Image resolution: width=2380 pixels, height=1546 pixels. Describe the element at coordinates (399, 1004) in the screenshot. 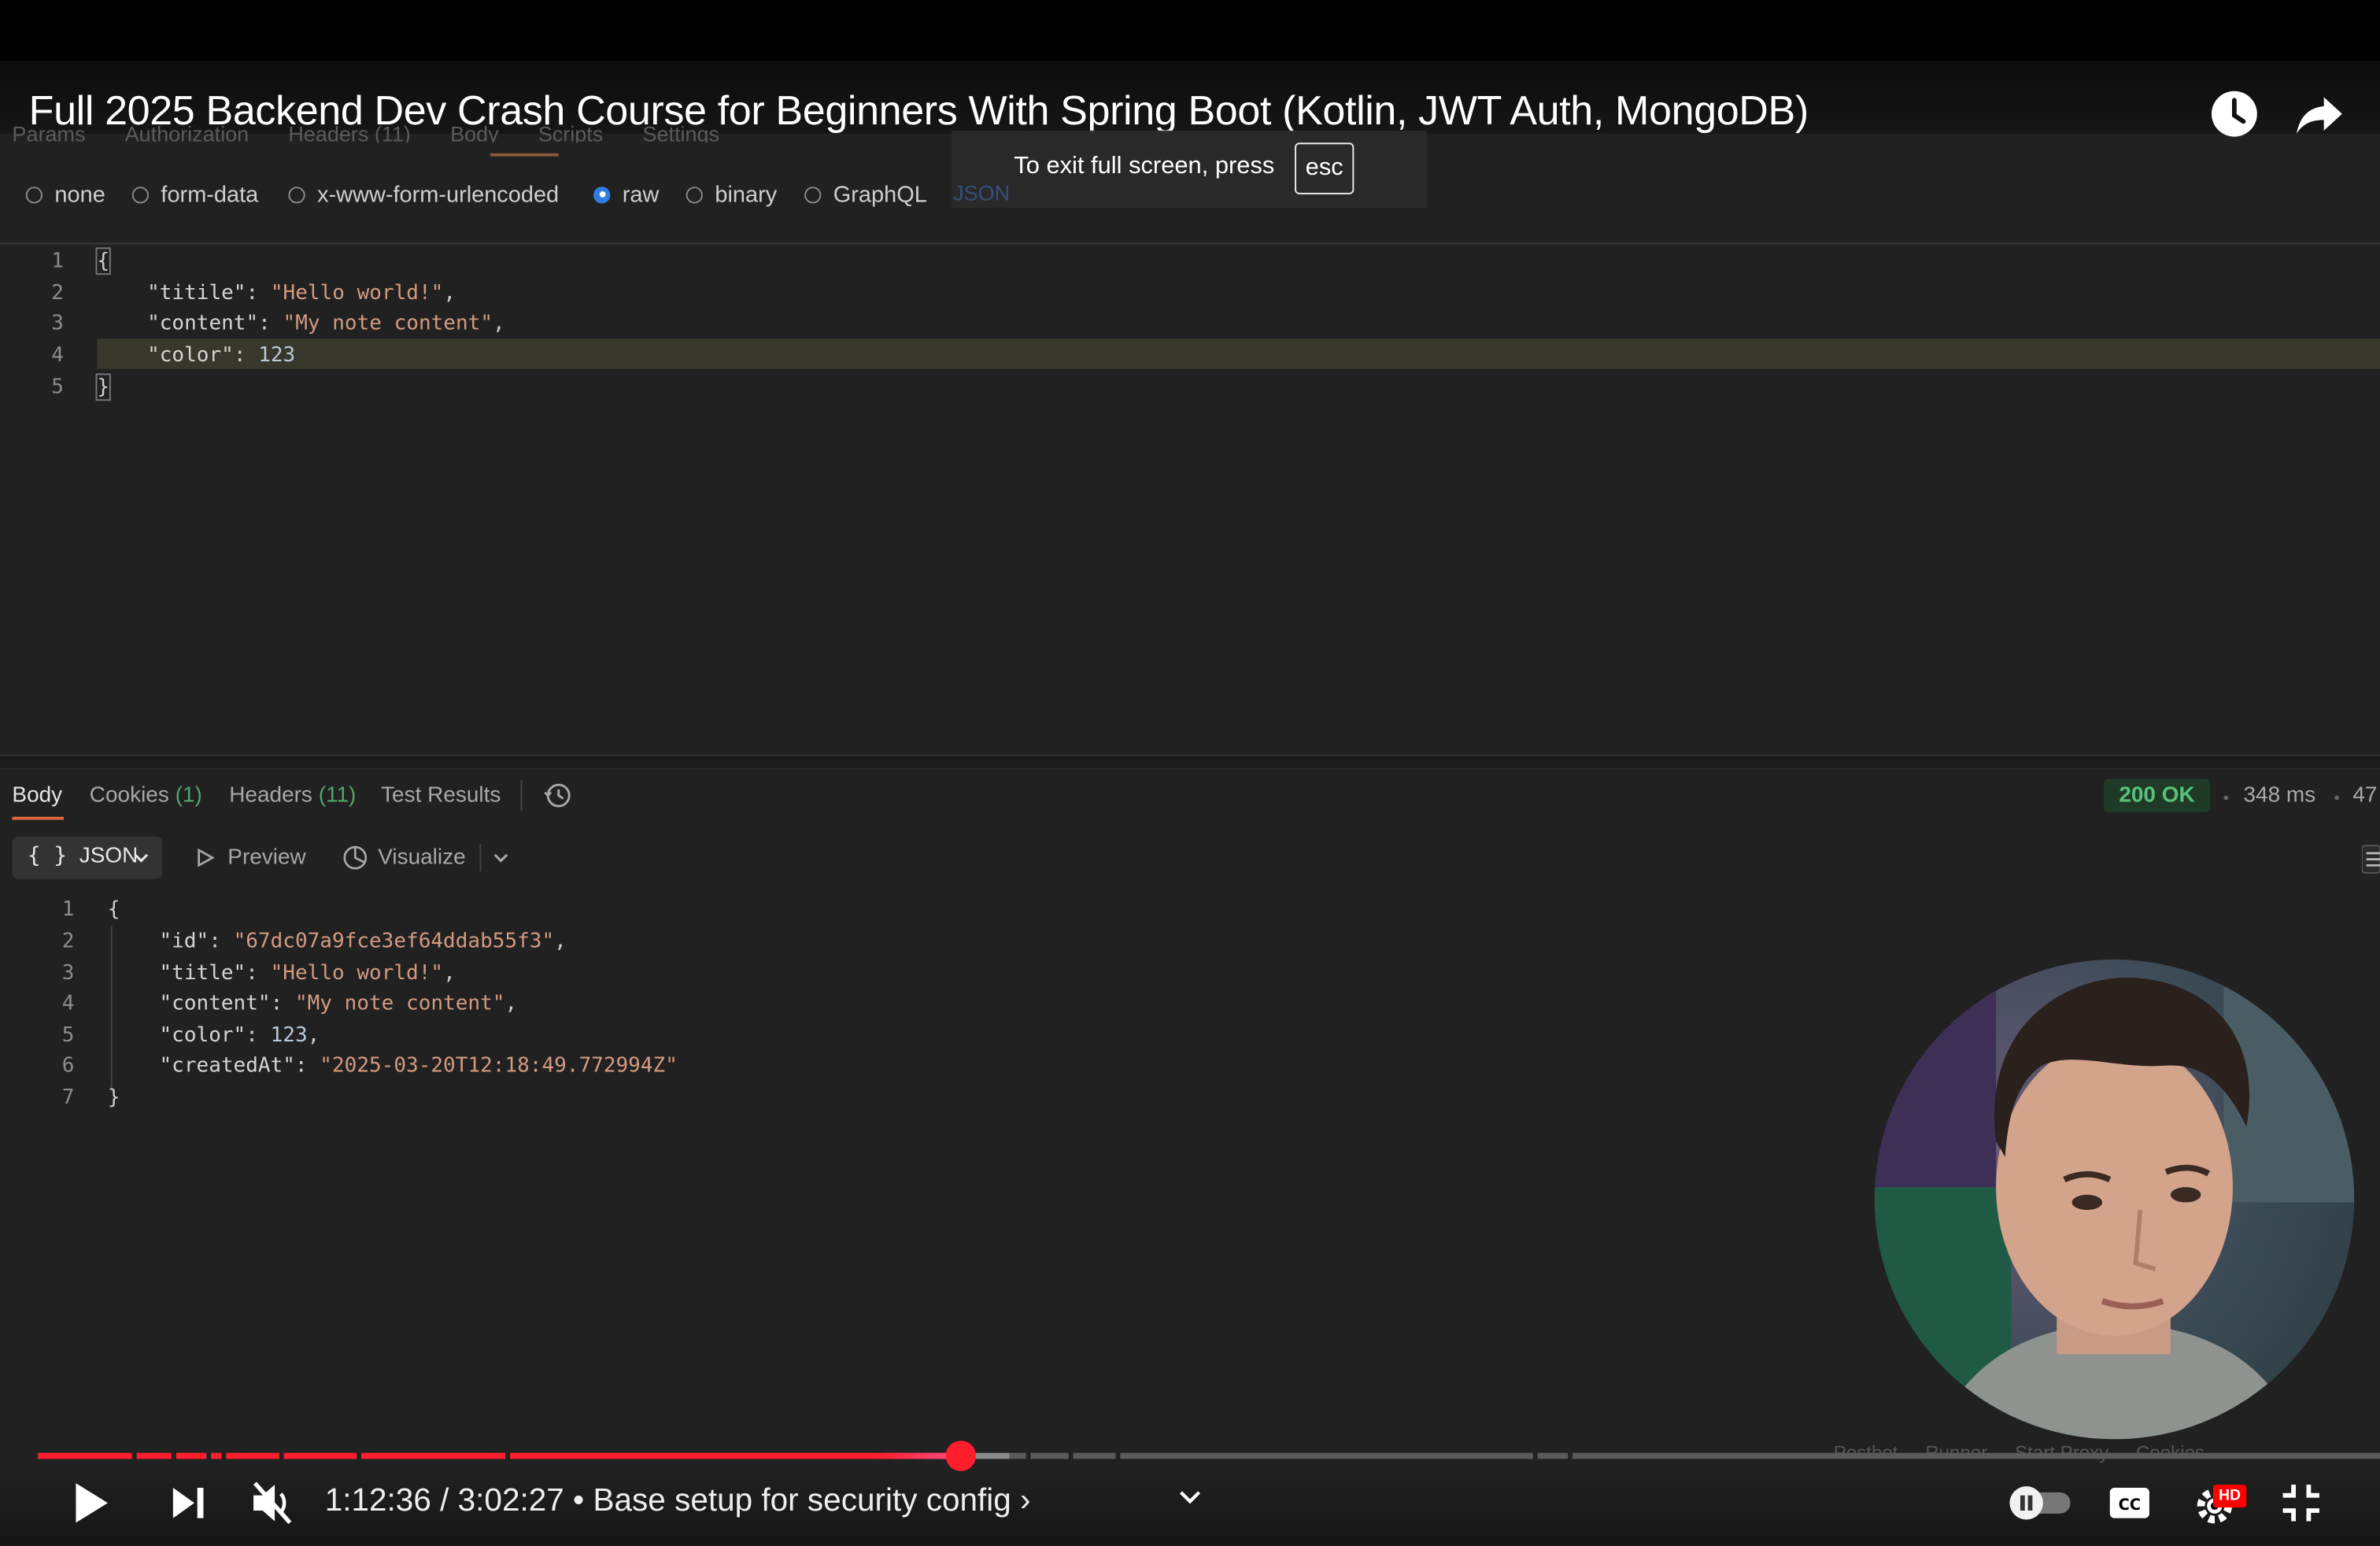

I see `json-value: "My note content"` at that location.